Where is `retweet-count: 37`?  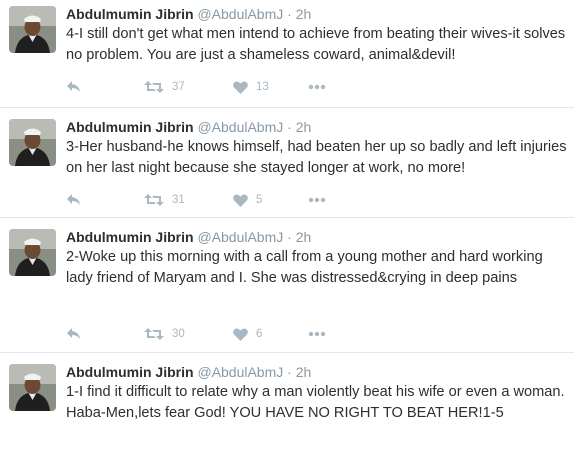 retweet-count: 37 is located at coordinates (178, 87).